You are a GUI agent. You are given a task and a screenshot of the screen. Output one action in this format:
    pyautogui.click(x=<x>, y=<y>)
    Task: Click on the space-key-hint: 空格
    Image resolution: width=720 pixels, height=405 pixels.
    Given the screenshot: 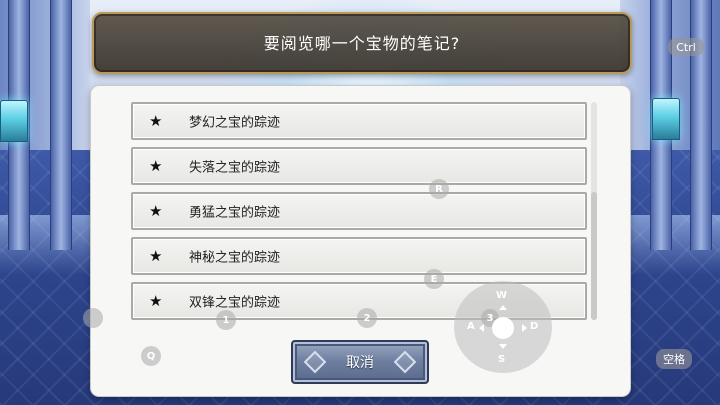 What is the action you would take?
    pyautogui.click(x=674, y=359)
    